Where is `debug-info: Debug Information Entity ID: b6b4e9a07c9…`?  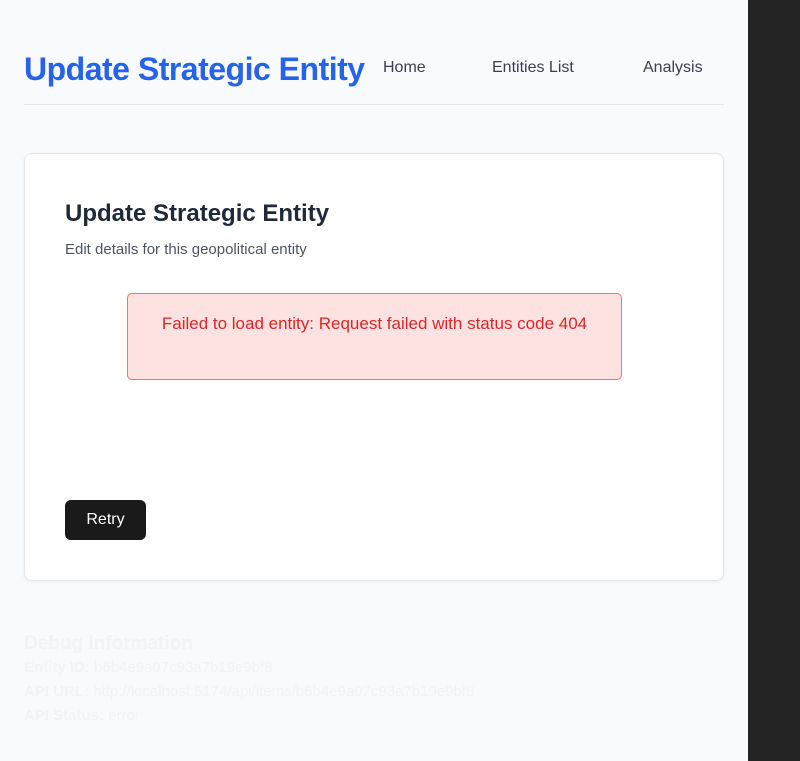 debug-info: Debug Information Entity ID: b6b4e9a07c9… is located at coordinates (374, 680).